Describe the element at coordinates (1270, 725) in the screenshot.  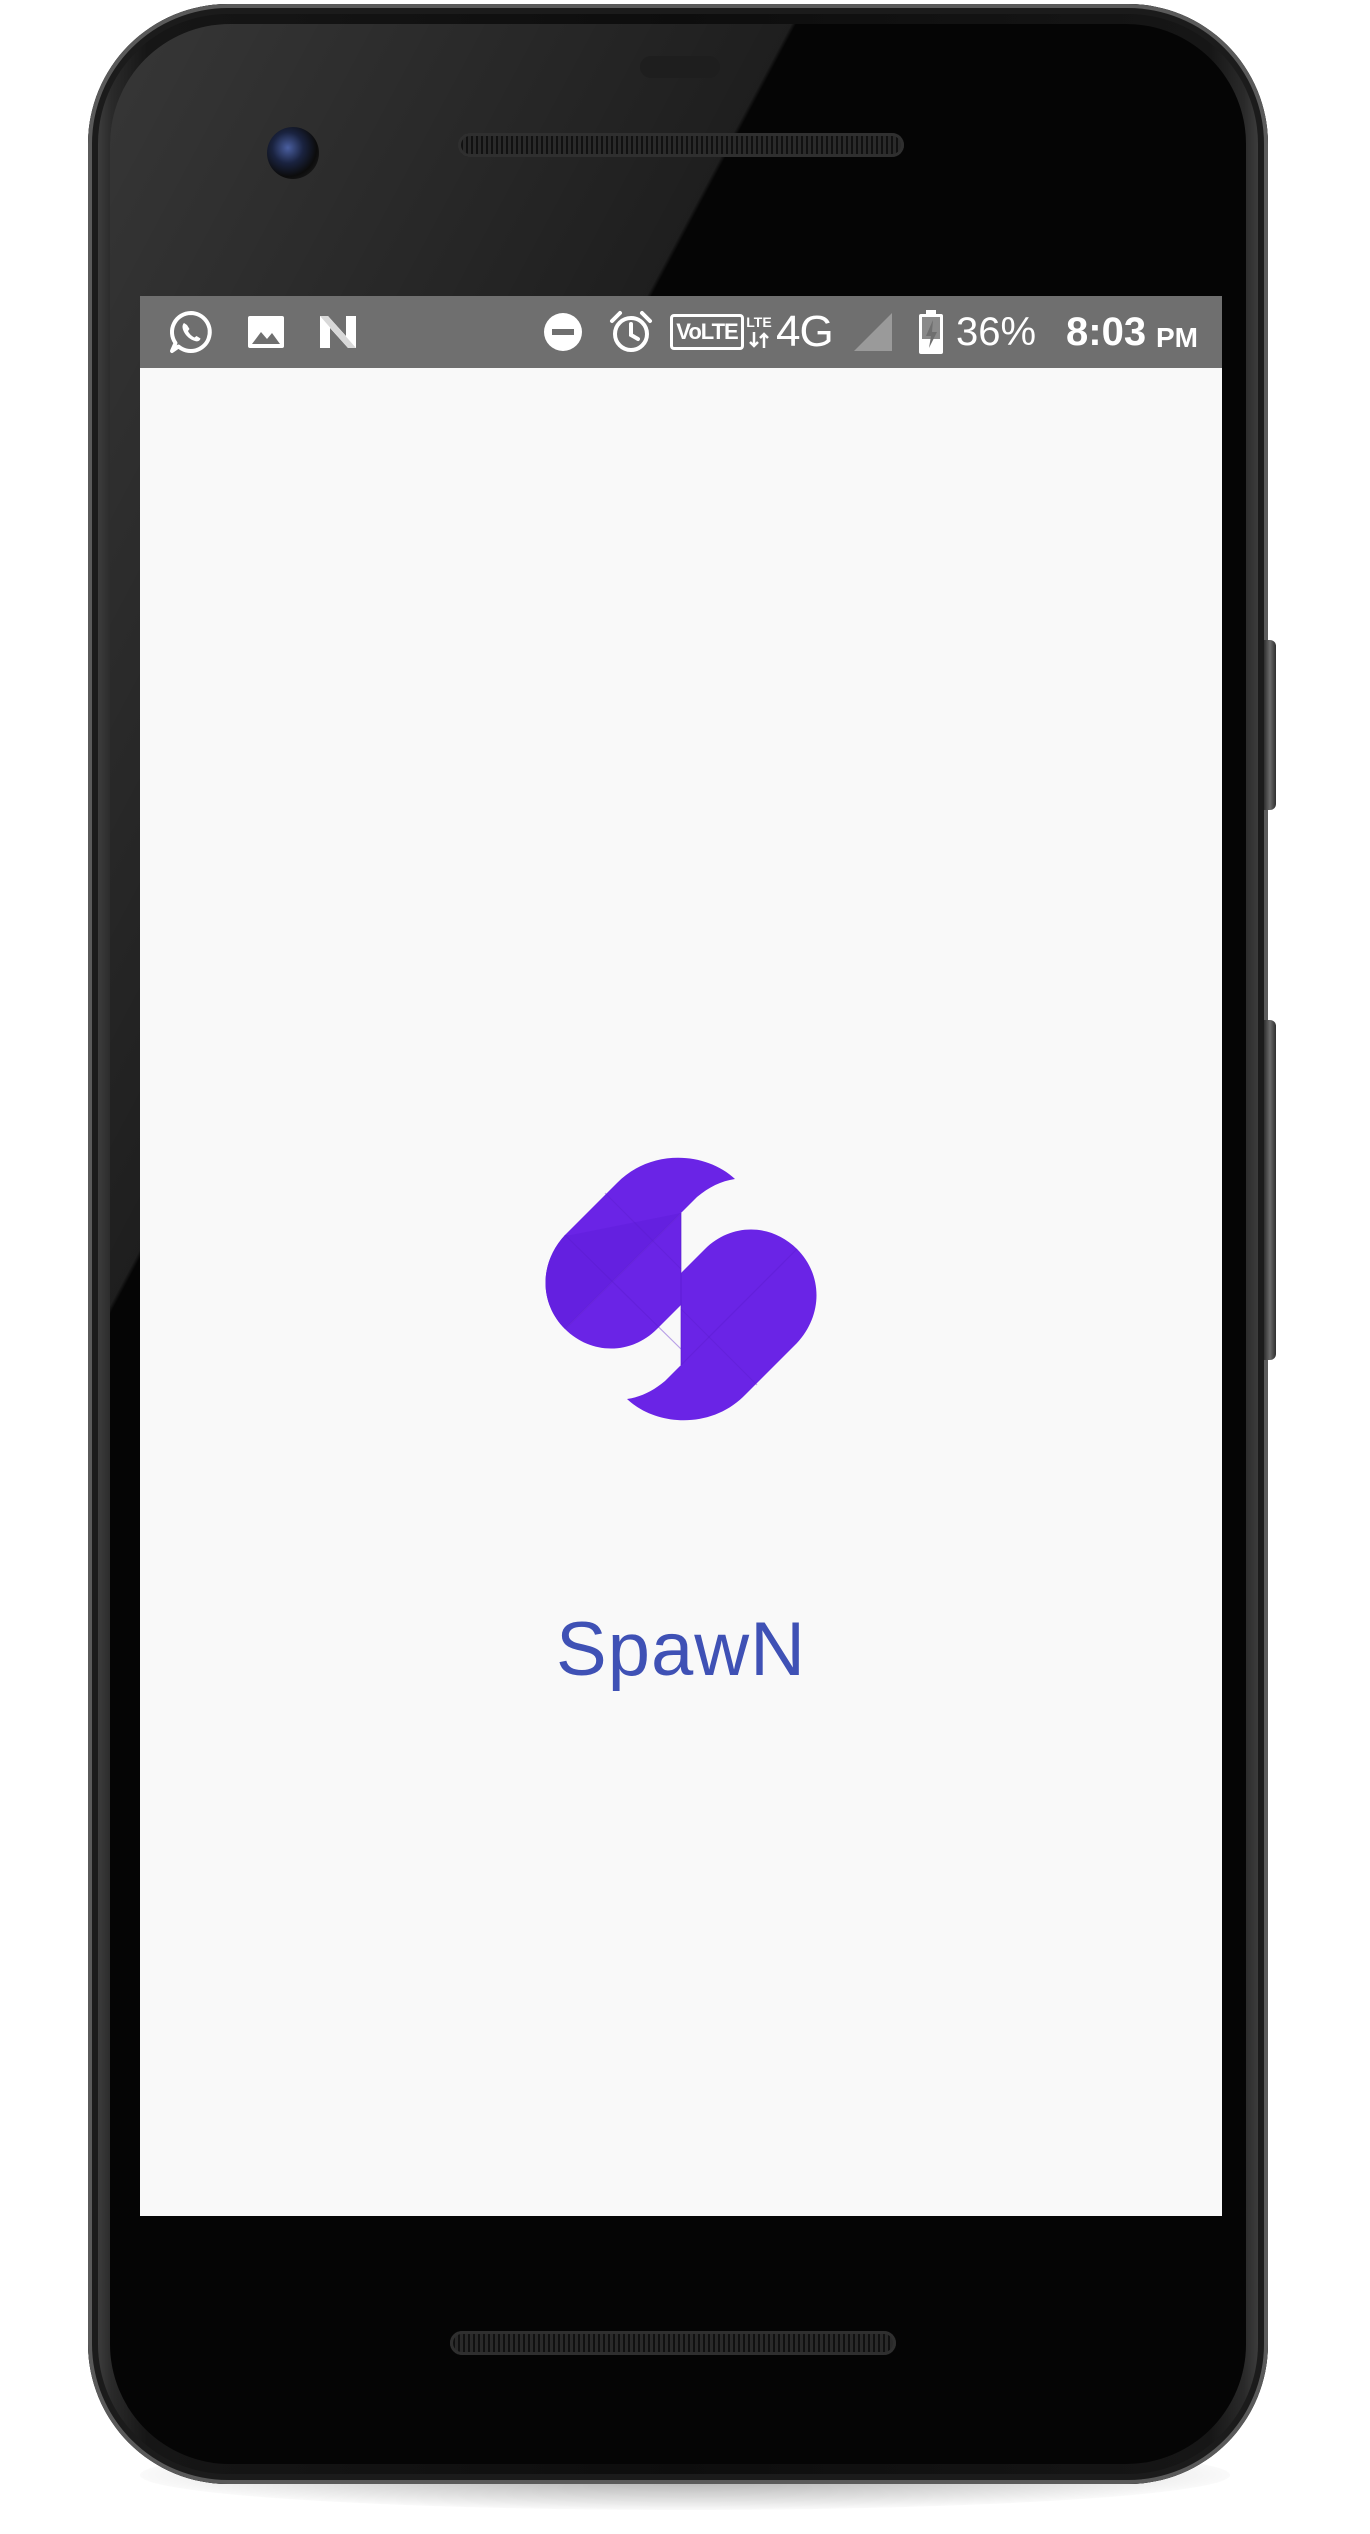
I see `power-button` at that location.